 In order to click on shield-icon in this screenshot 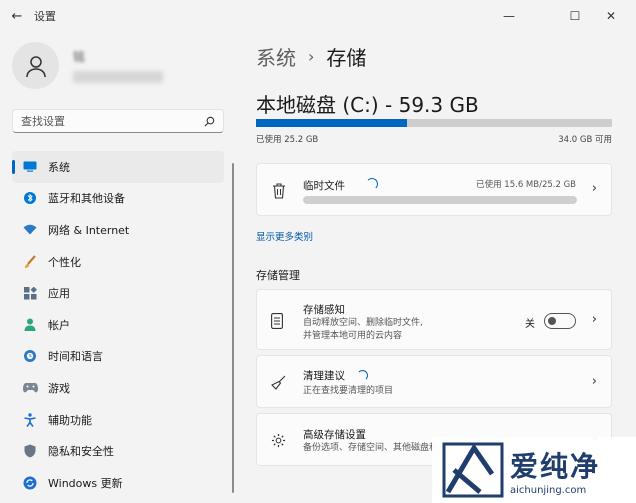, I will do `click(30, 451)`.